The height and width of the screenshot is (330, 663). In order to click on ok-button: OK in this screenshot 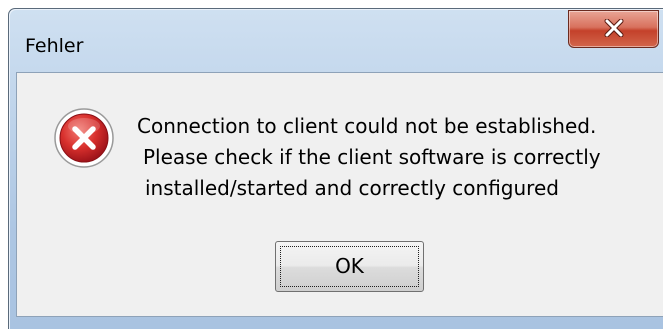, I will do `click(349, 266)`.